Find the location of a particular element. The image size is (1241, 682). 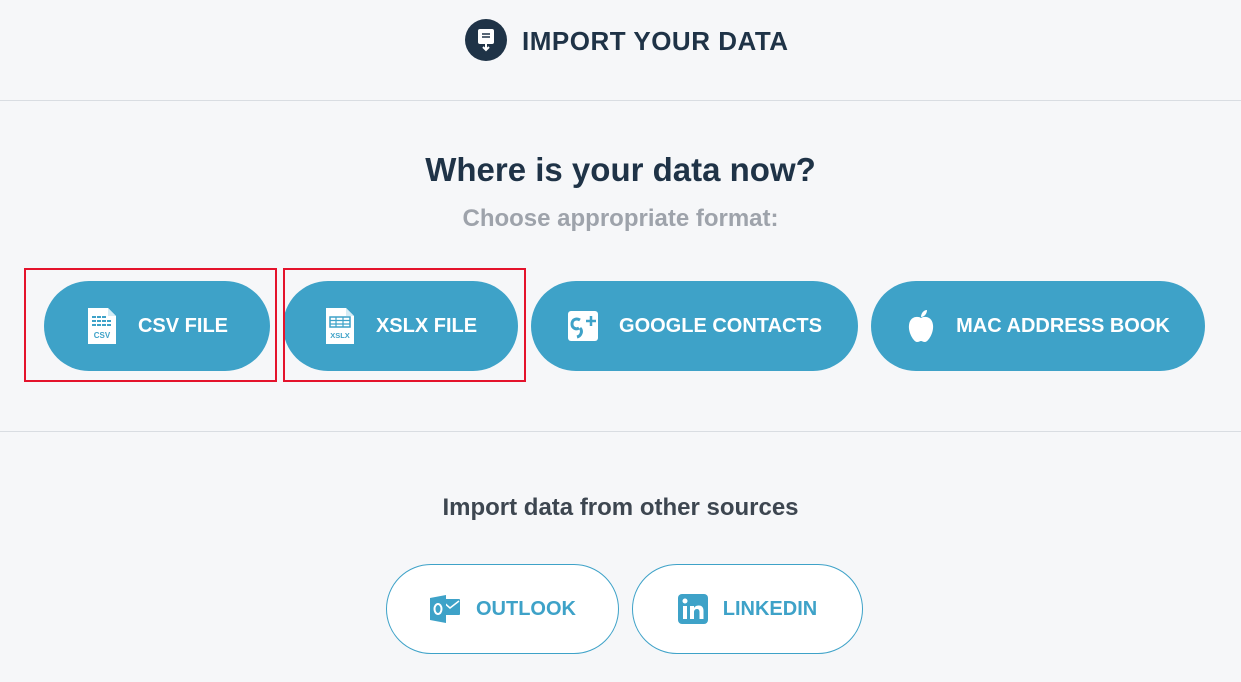

outlook-icon is located at coordinates (445, 609).